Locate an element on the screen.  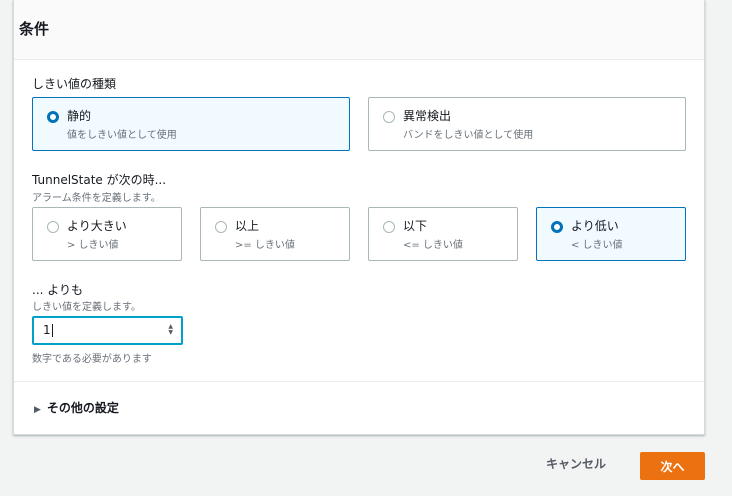
threshold-label: ... よりも is located at coordinates (58, 290).